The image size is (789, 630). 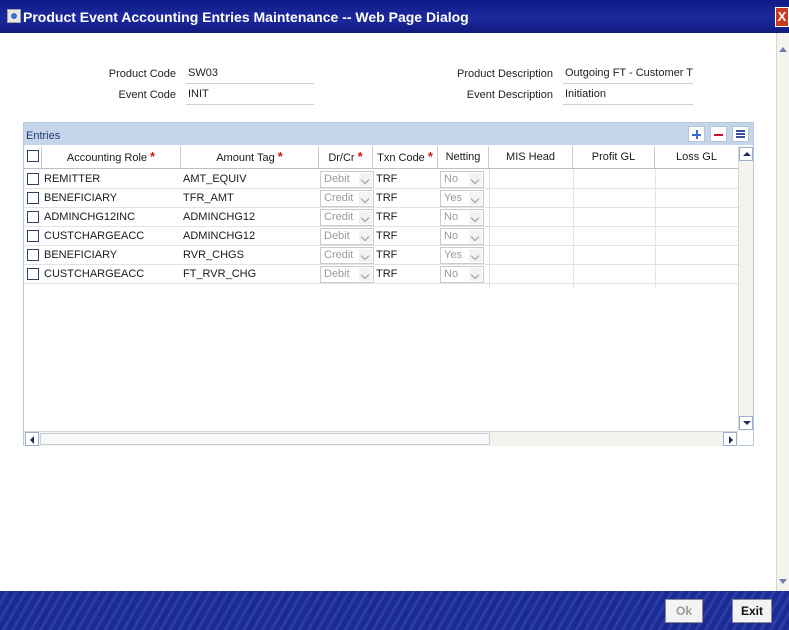 I want to click on table-row: CUSTCHARGEACC ADMINCHG12 Debit TRF No, so click(x=381, y=236).